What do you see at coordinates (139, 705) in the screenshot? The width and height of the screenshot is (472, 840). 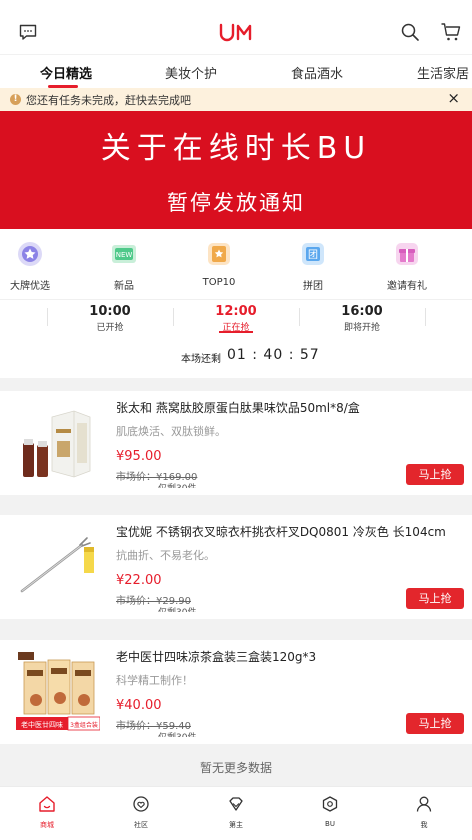 I see `product-price: ¥40.00` at bounding box center [139, 705].